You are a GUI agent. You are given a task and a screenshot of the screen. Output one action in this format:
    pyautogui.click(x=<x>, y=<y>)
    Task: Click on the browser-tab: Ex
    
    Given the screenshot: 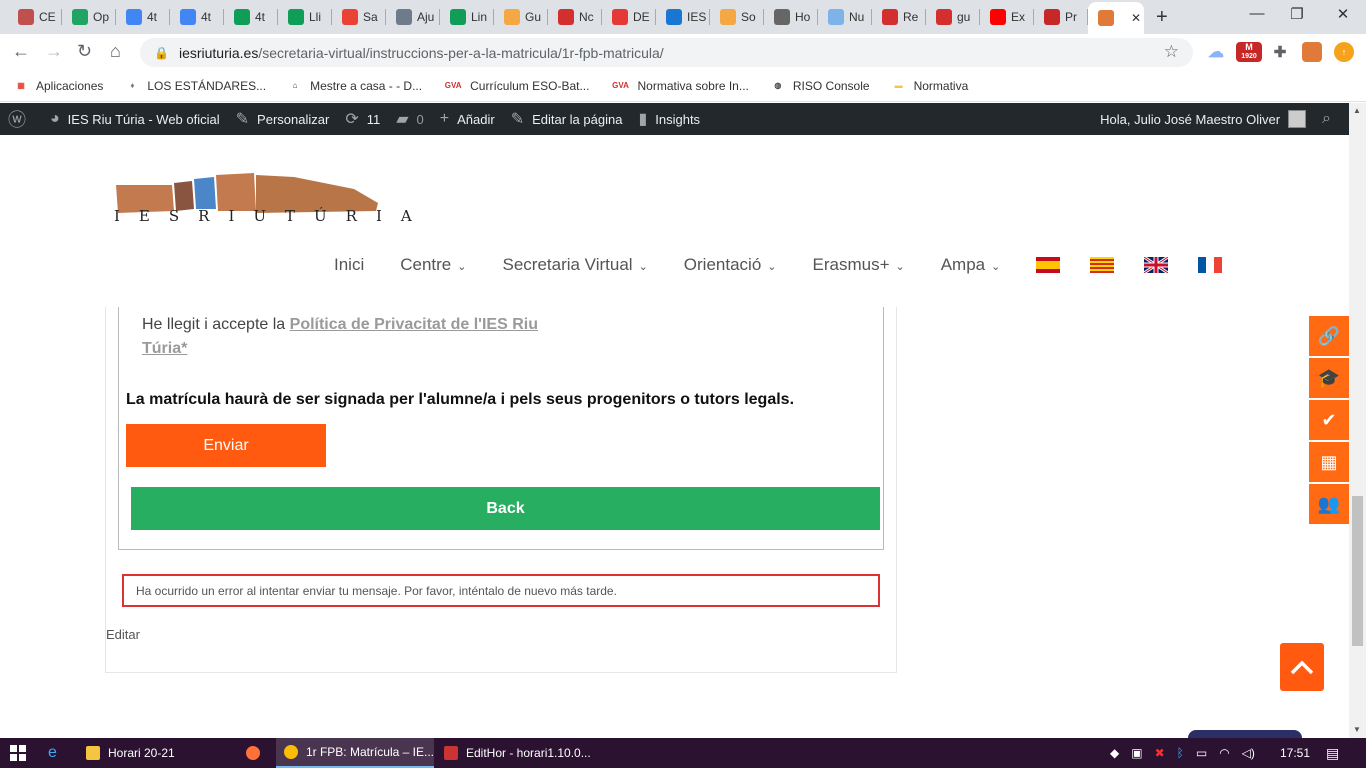 What is the action you would take?
    pyautogui.click(x=1007, y=17)
    